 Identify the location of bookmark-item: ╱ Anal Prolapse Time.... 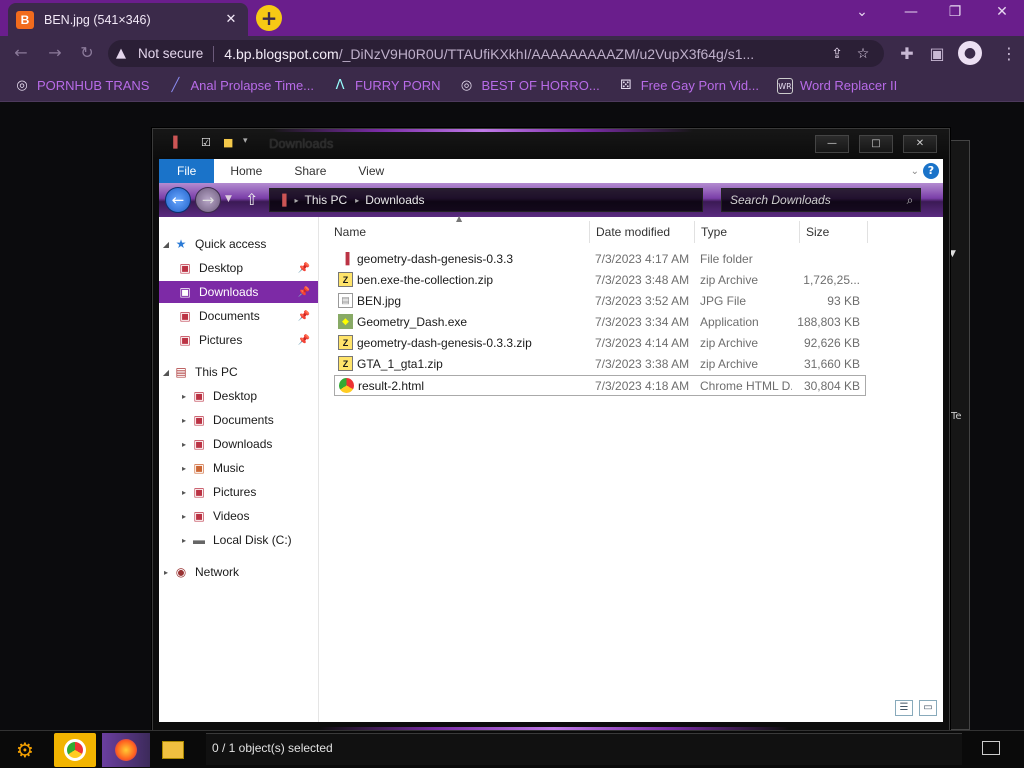
(240, 86).